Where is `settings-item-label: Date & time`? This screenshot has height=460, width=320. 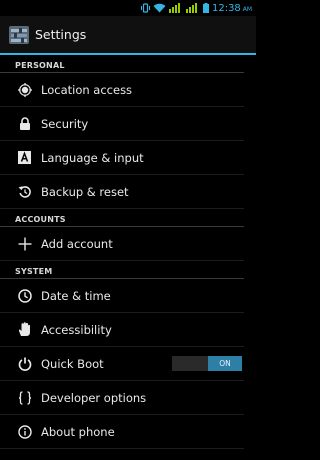
settings-item-label: Date & time is located at coordinates (76, 295).